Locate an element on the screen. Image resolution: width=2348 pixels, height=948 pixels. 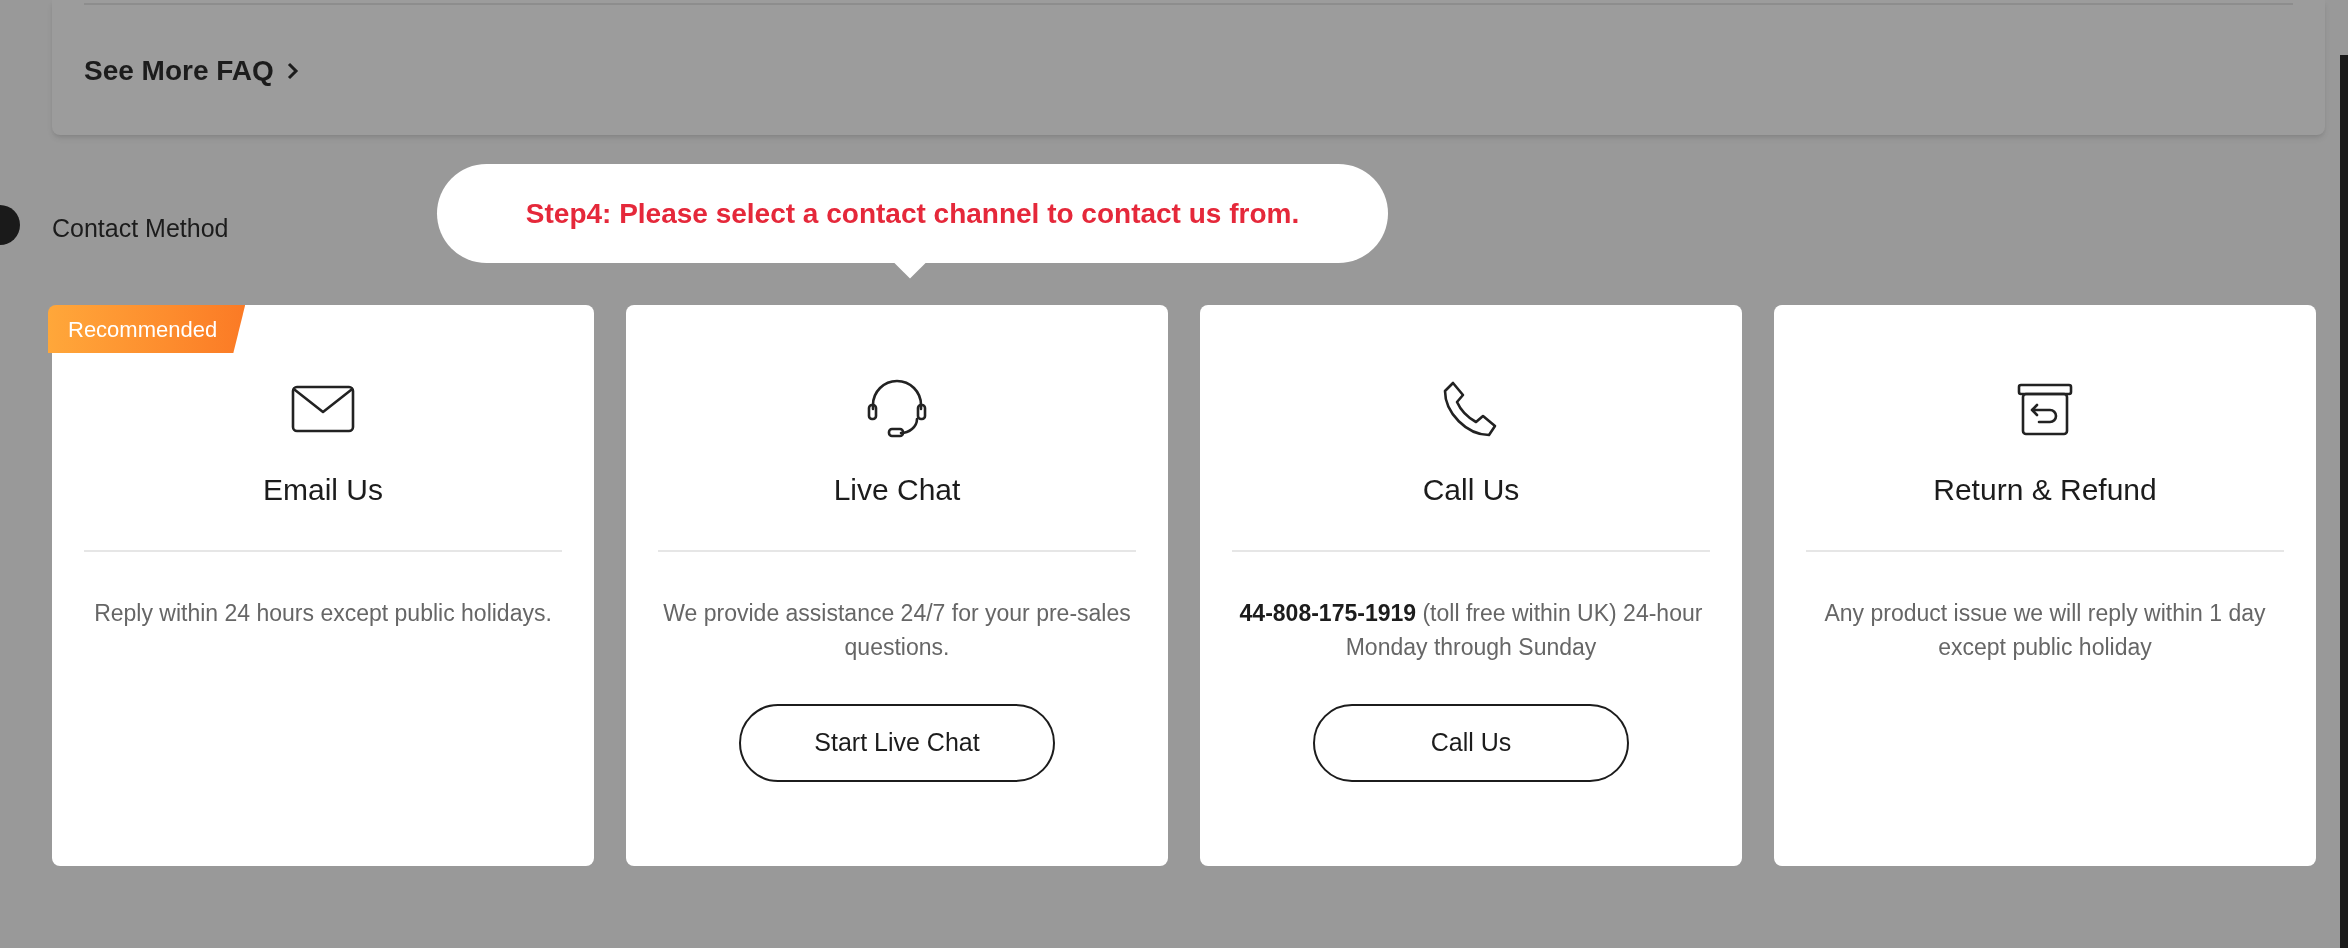
card-title: Return & Refund is located at coordinates (2045, 490).